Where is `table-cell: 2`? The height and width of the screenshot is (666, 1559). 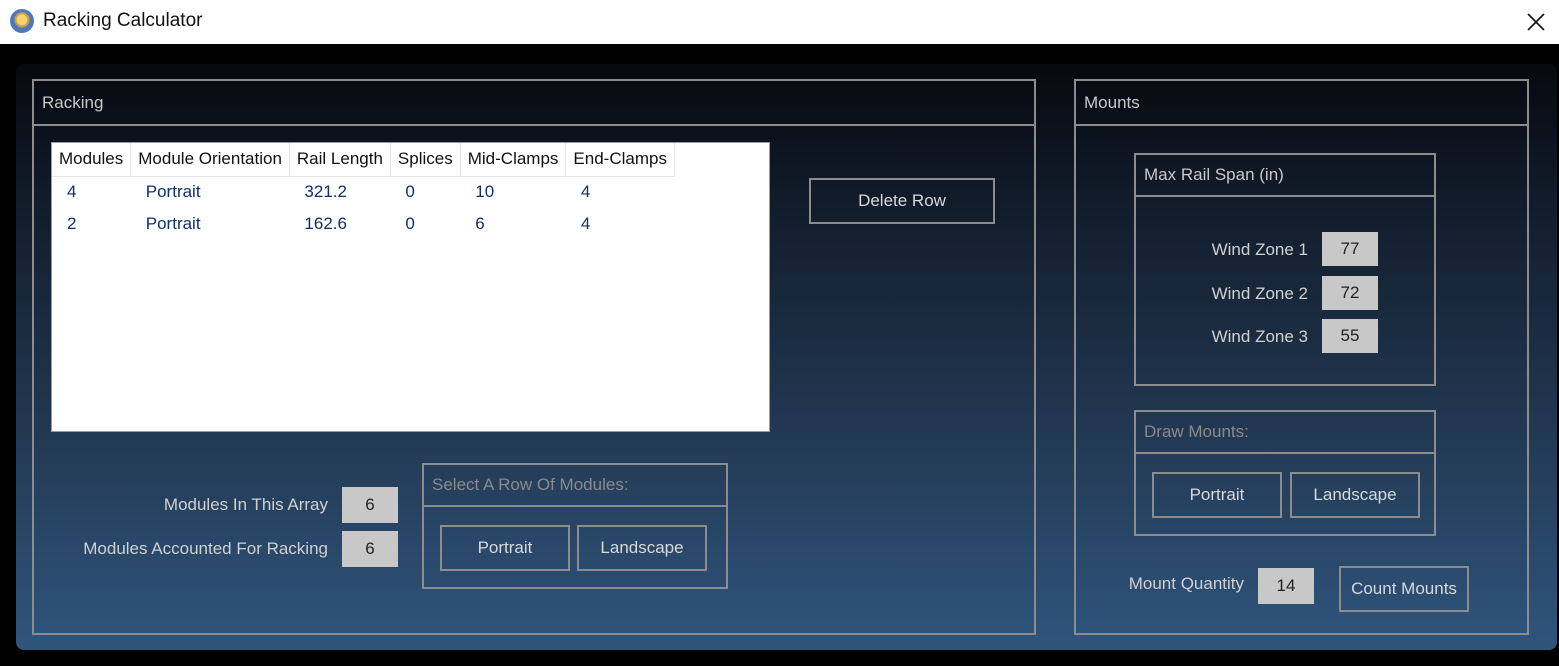 table-cell: 2 is located at coordinates (72, 223).